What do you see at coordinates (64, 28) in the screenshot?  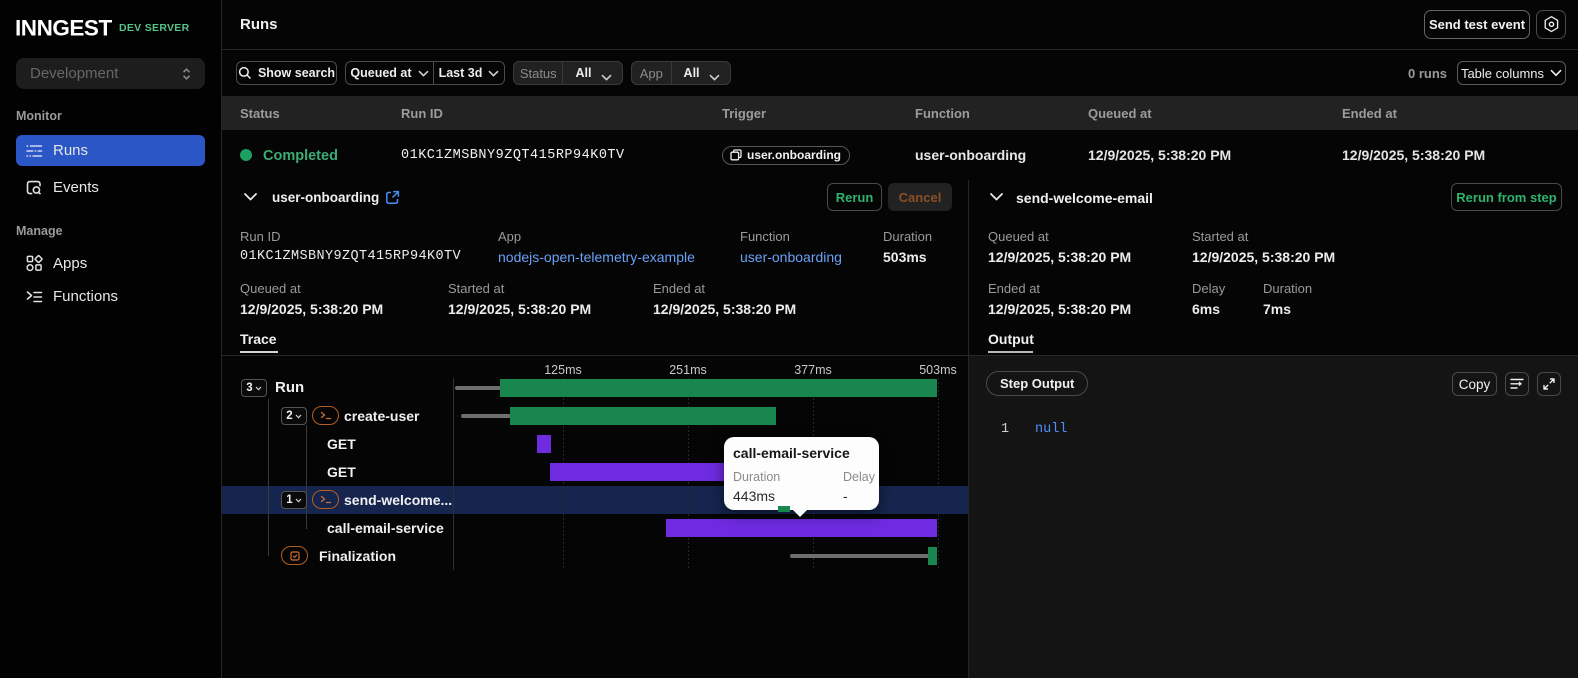 I see `svg-text: INNGEST` at bounding box center [64, 28].